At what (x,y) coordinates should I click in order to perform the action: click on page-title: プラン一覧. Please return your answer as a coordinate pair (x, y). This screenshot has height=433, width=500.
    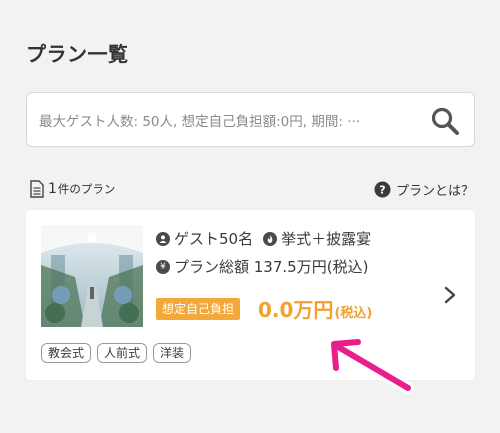
    Looking at the image, I should click on (77, 54).